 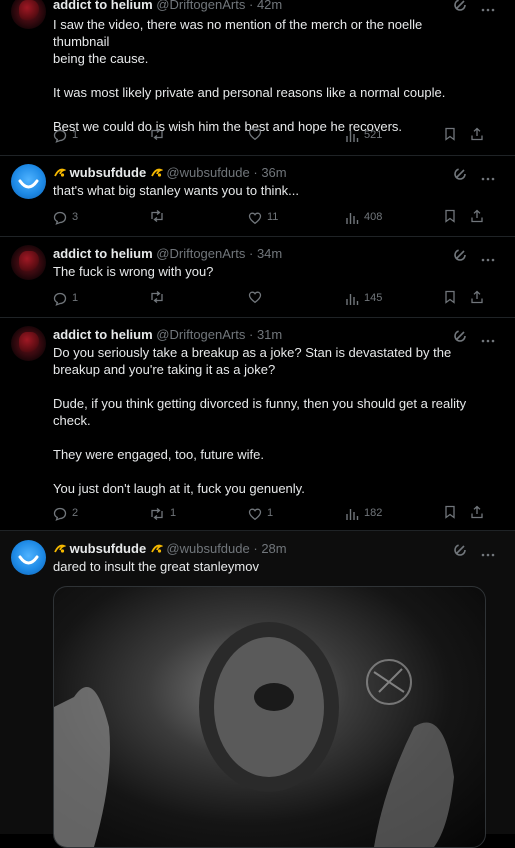 I want to click on views-button: 521, so click(x=363, y=135).